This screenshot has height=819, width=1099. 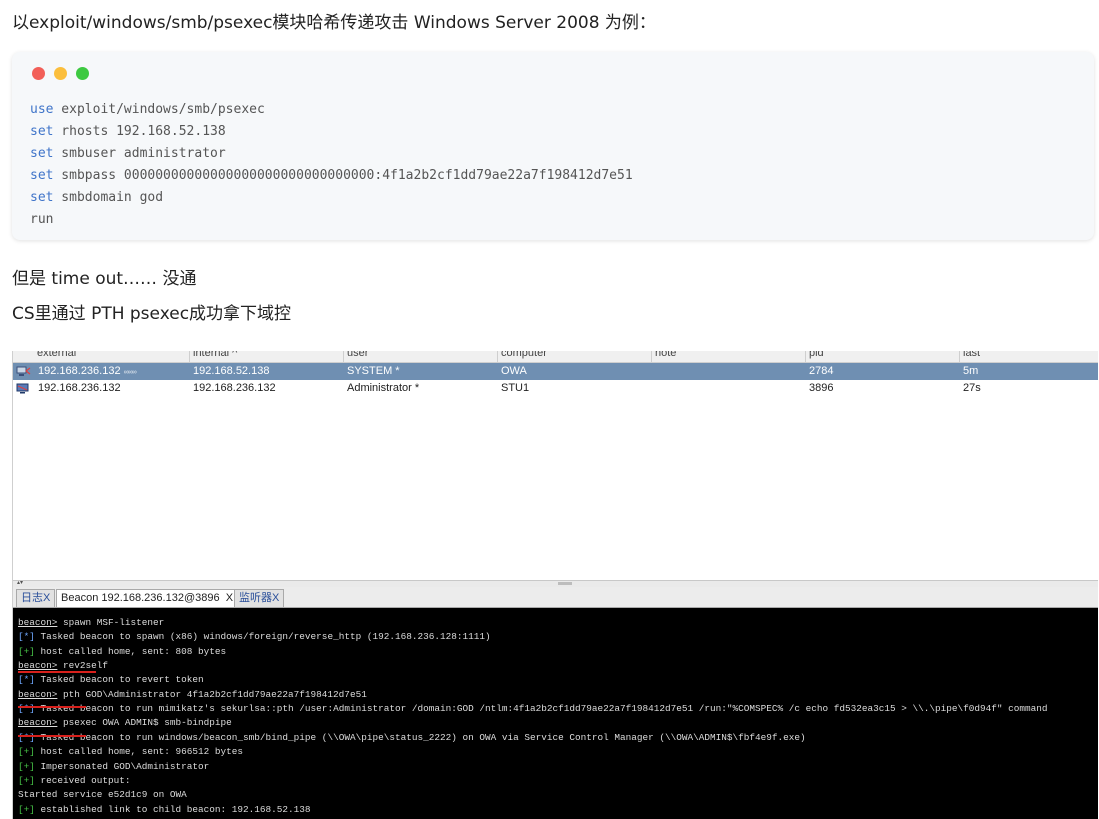 I want to click on computer-linked-icon, so click(x=23, y=371).